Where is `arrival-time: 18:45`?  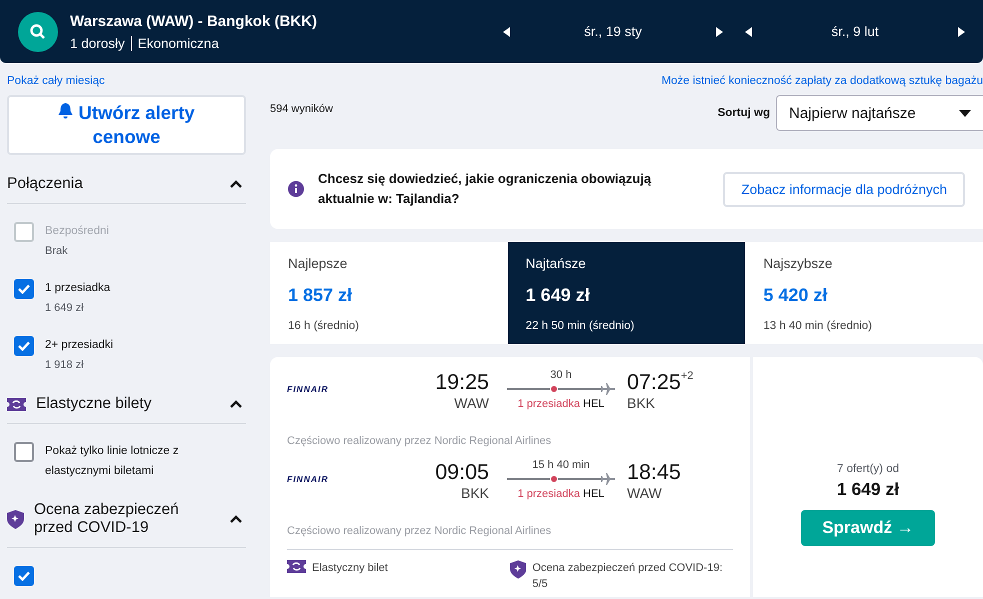
arrival-time: 18:45 is located at coordinates (654, 472).